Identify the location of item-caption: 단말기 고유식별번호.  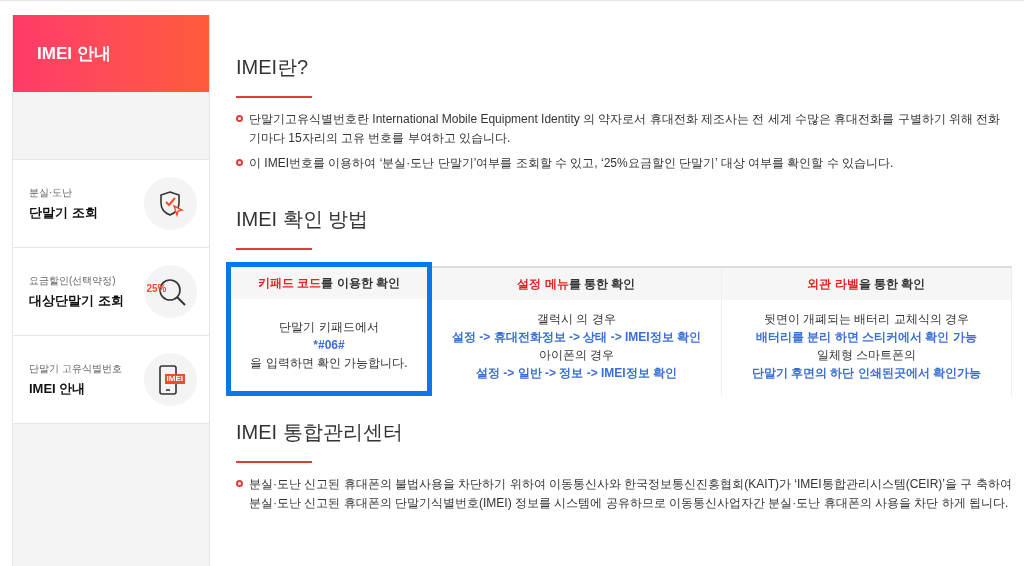
(75, 368).